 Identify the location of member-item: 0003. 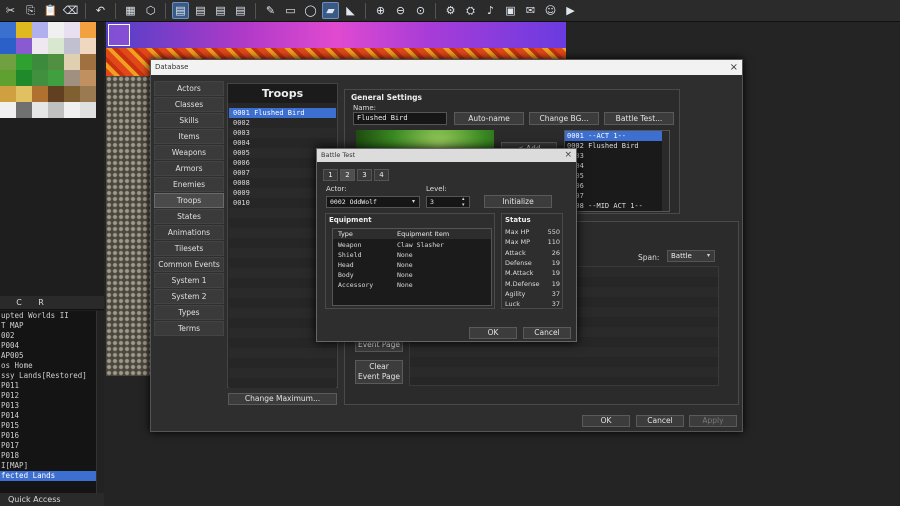
(614, 156).